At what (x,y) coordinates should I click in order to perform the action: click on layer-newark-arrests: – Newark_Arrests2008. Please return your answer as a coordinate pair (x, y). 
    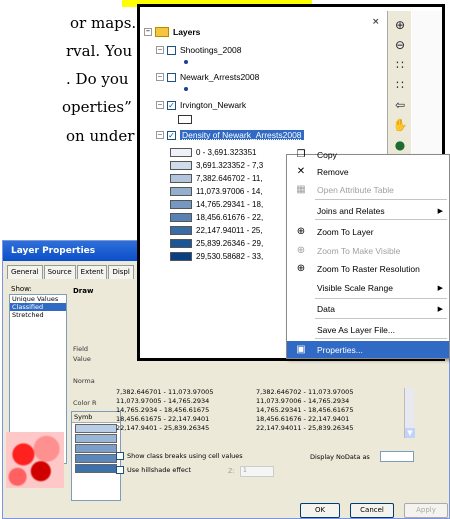
    Looking at the image, I should click on (207, 77).